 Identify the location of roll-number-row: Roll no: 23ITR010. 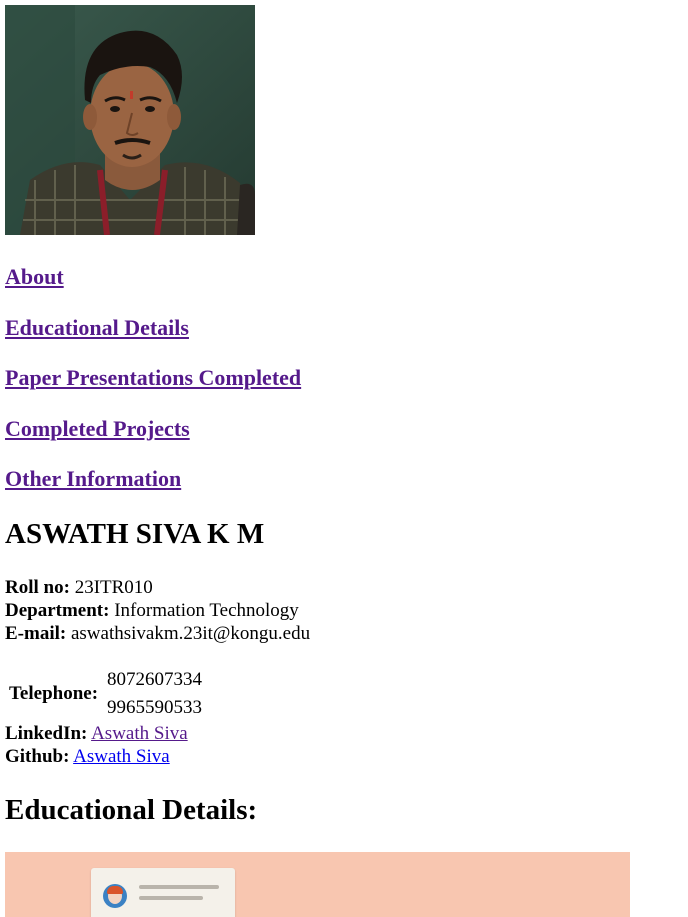
(79, 587).